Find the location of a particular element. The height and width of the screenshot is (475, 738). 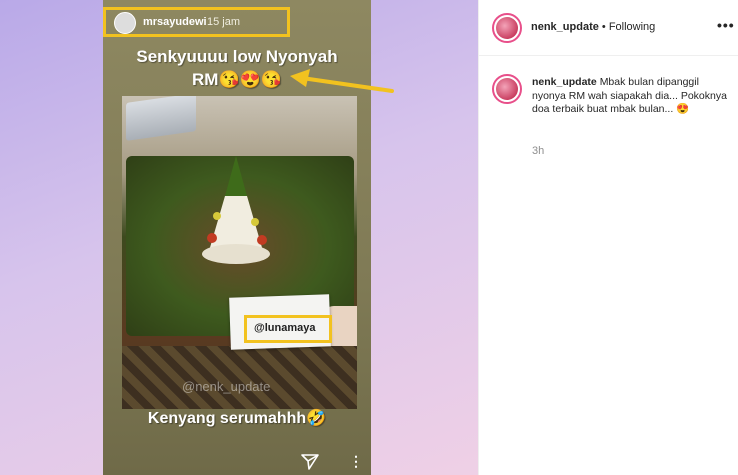

comment-timestamp: 3h is located at coordinates (538, 151).